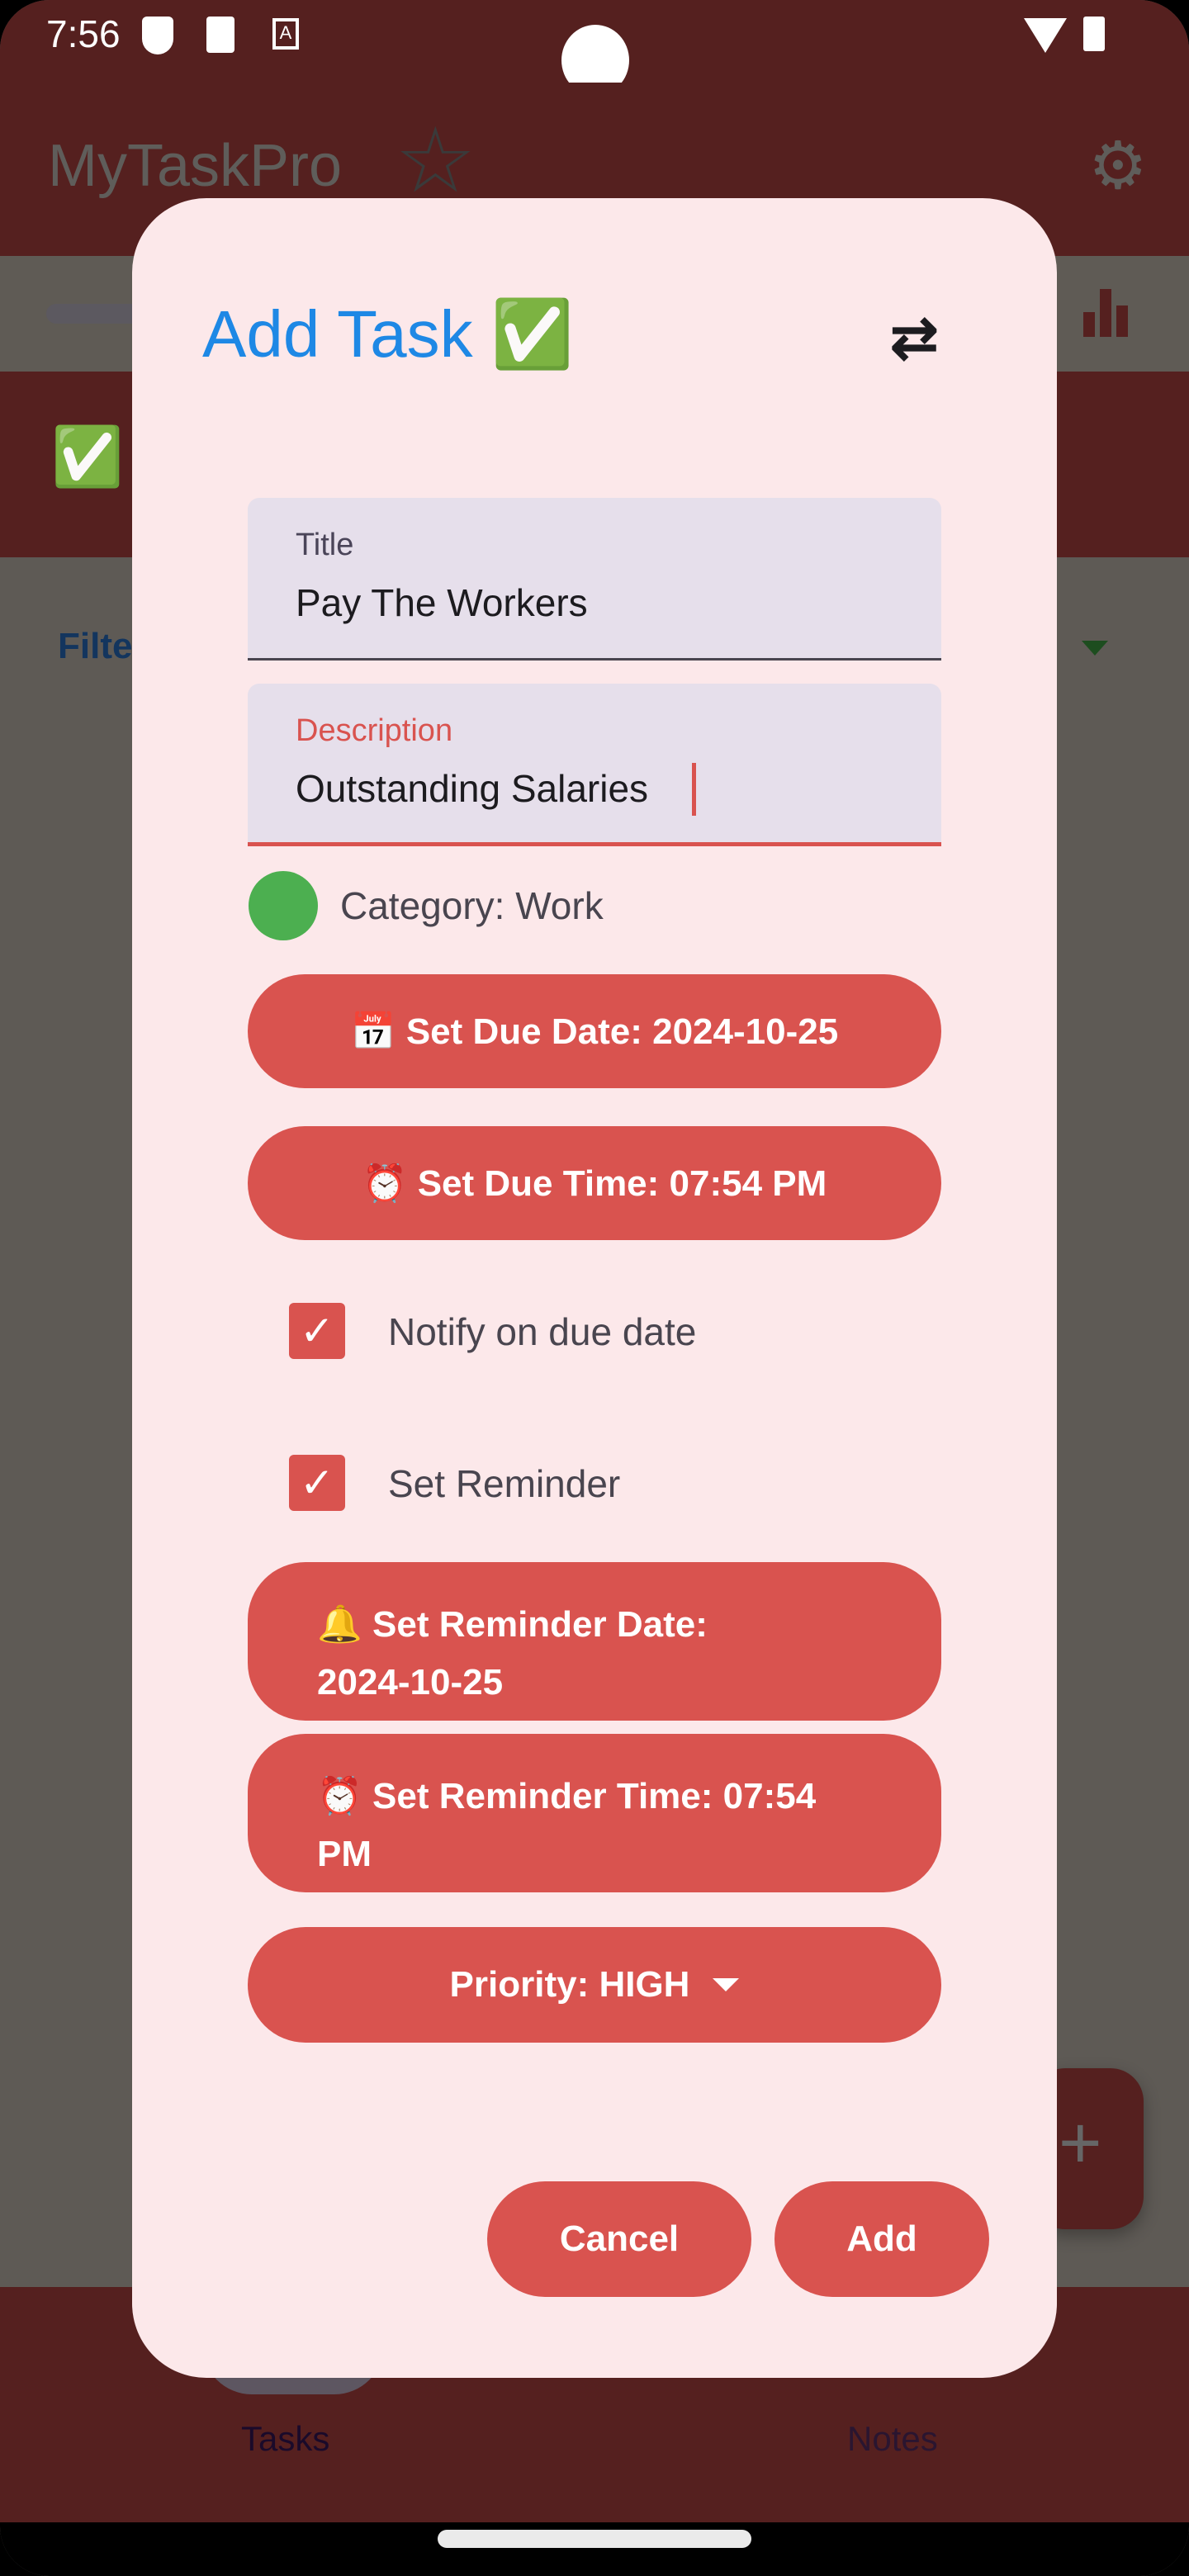 This screenshot has width=1189, height=2576. I want to click on category-color-dot, so click(283, 905).